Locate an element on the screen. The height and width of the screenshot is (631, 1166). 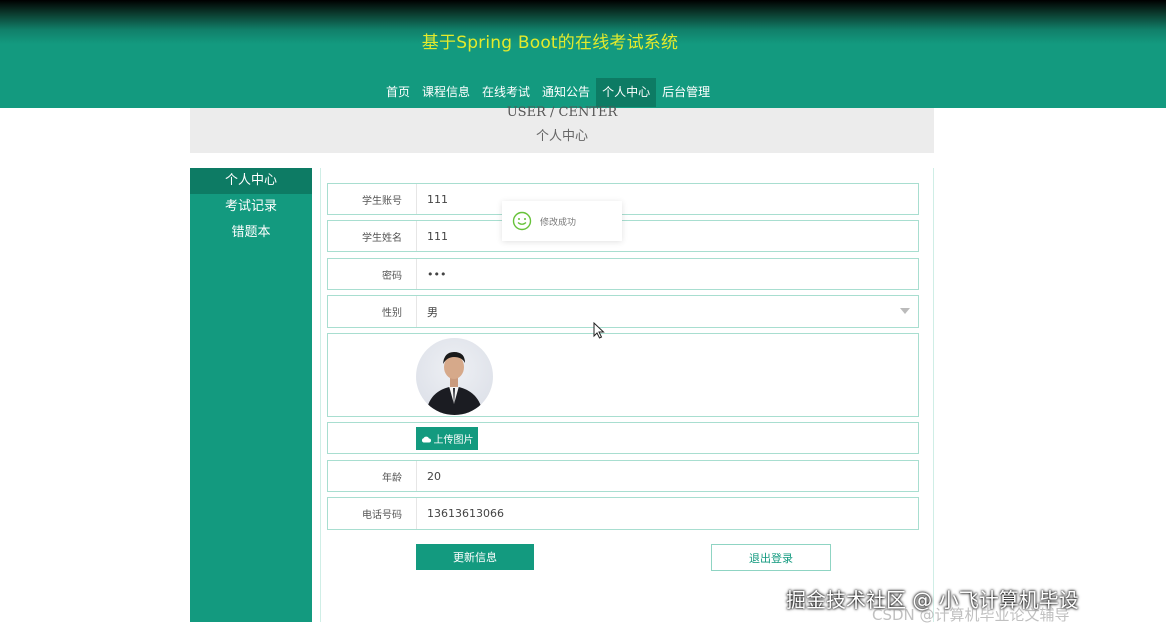
watermark-csdn: CSDN @计算机毕业论文辅导 is located at coordinates (971, 615).